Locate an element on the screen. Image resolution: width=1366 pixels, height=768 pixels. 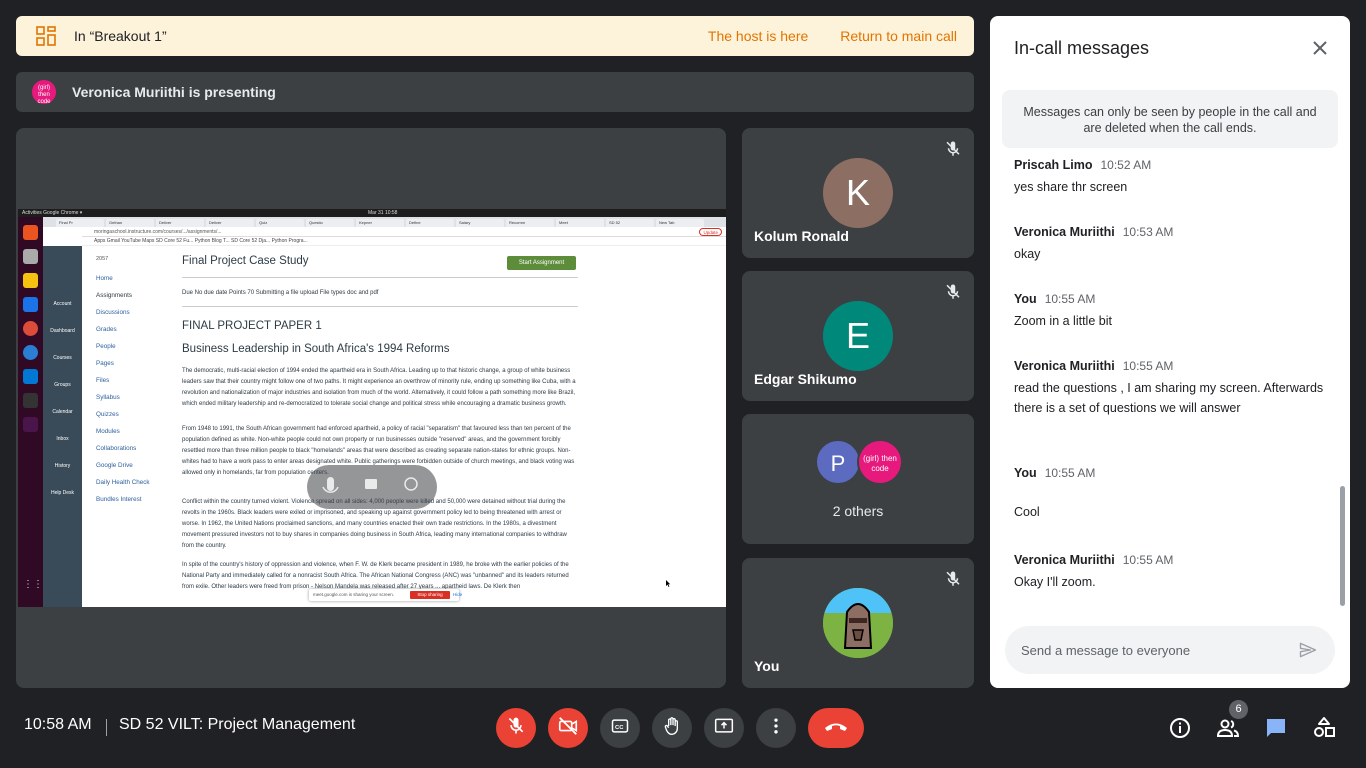
hand-icon is located at coordinates (672, 728).